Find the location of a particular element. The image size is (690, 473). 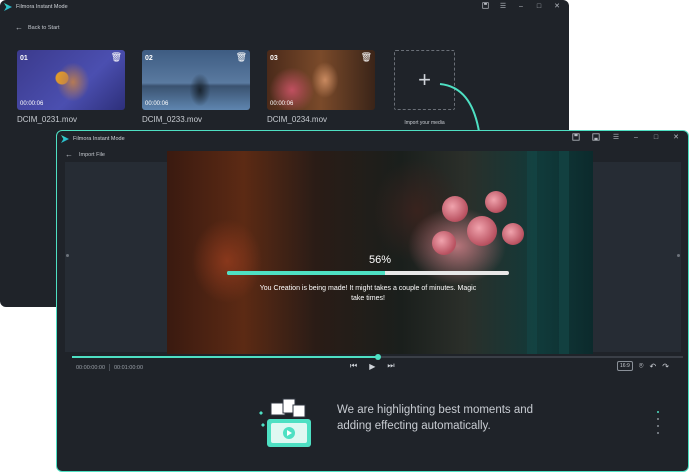

skip-forward-icon: ⏭ is located at coordinates (390, 366).